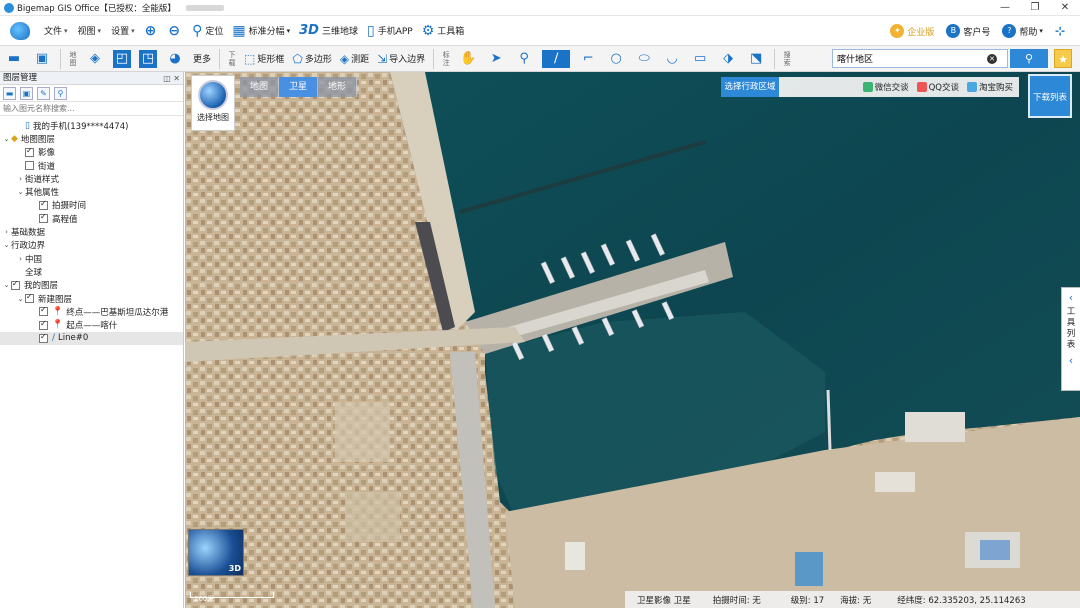 Image resolution: width=1080 pixels, height=608 pixels. Describe the element at coordinates (91, 258) in the screenshot. I see `tree-item: › 中国` at that location.